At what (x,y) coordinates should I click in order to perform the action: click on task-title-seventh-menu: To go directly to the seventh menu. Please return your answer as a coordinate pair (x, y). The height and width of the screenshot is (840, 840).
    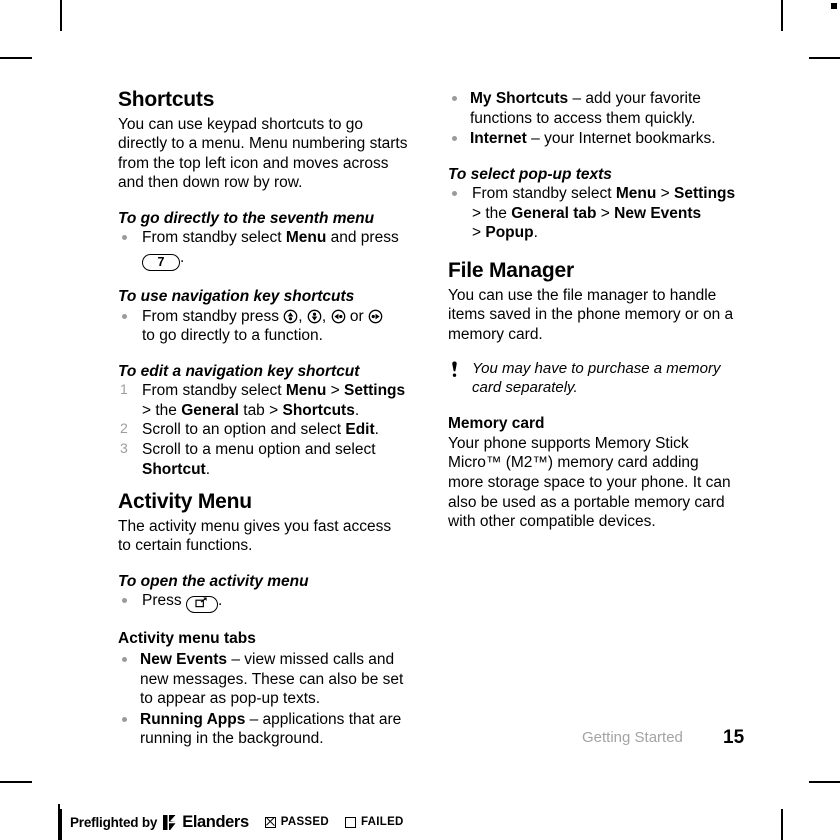
    Looking at the image, I should click on (246, 218).